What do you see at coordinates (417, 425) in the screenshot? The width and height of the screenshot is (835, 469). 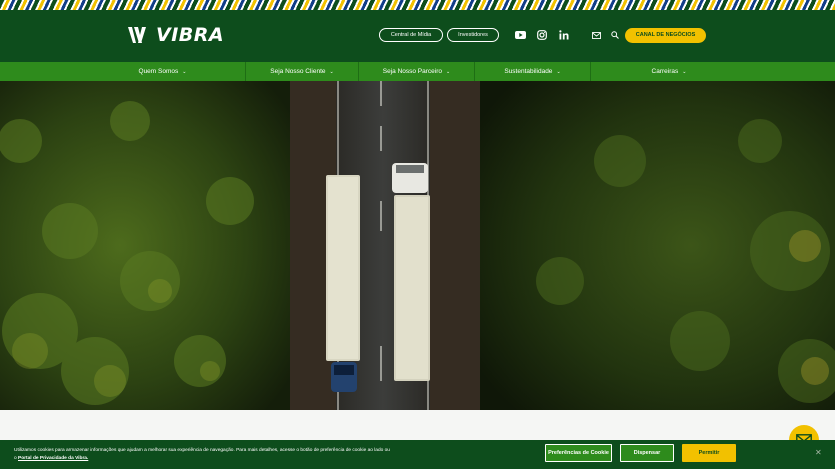 I see `content-area` at bounding box center [417, 425].